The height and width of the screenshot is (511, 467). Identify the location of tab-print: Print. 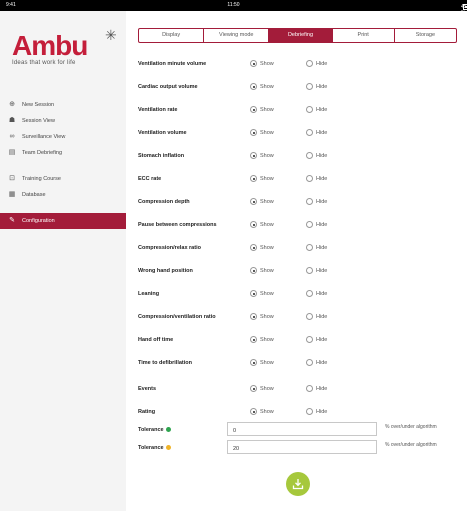
(364, 35).